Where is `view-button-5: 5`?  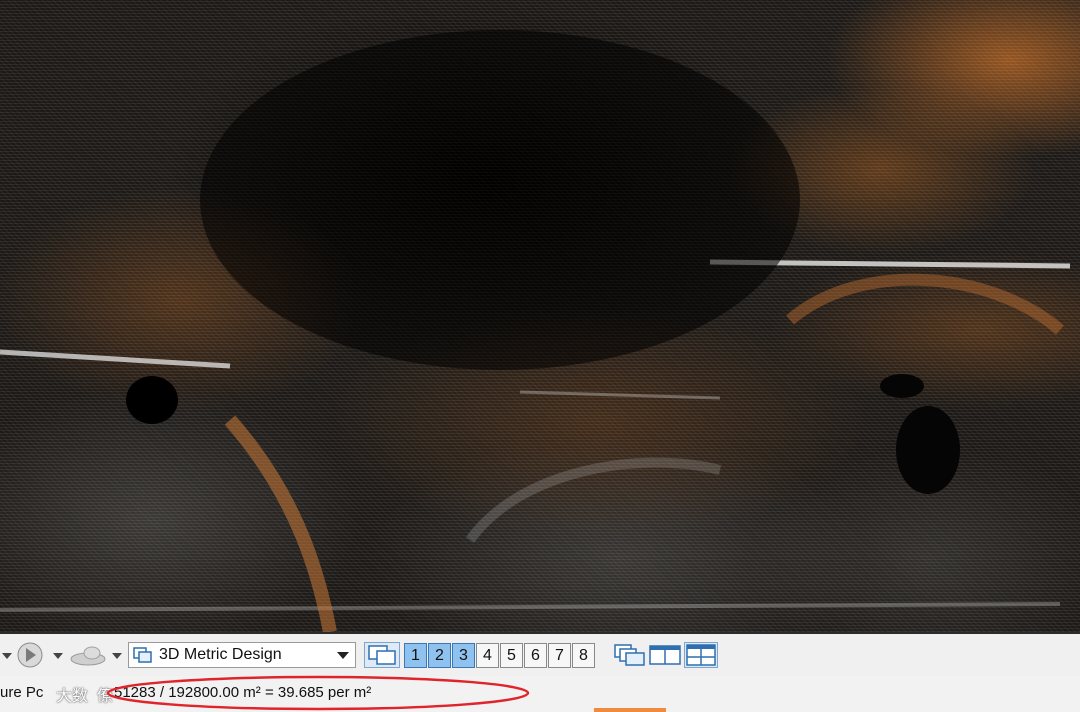
view-button-5: 5 is located at coordinates (511, 655).